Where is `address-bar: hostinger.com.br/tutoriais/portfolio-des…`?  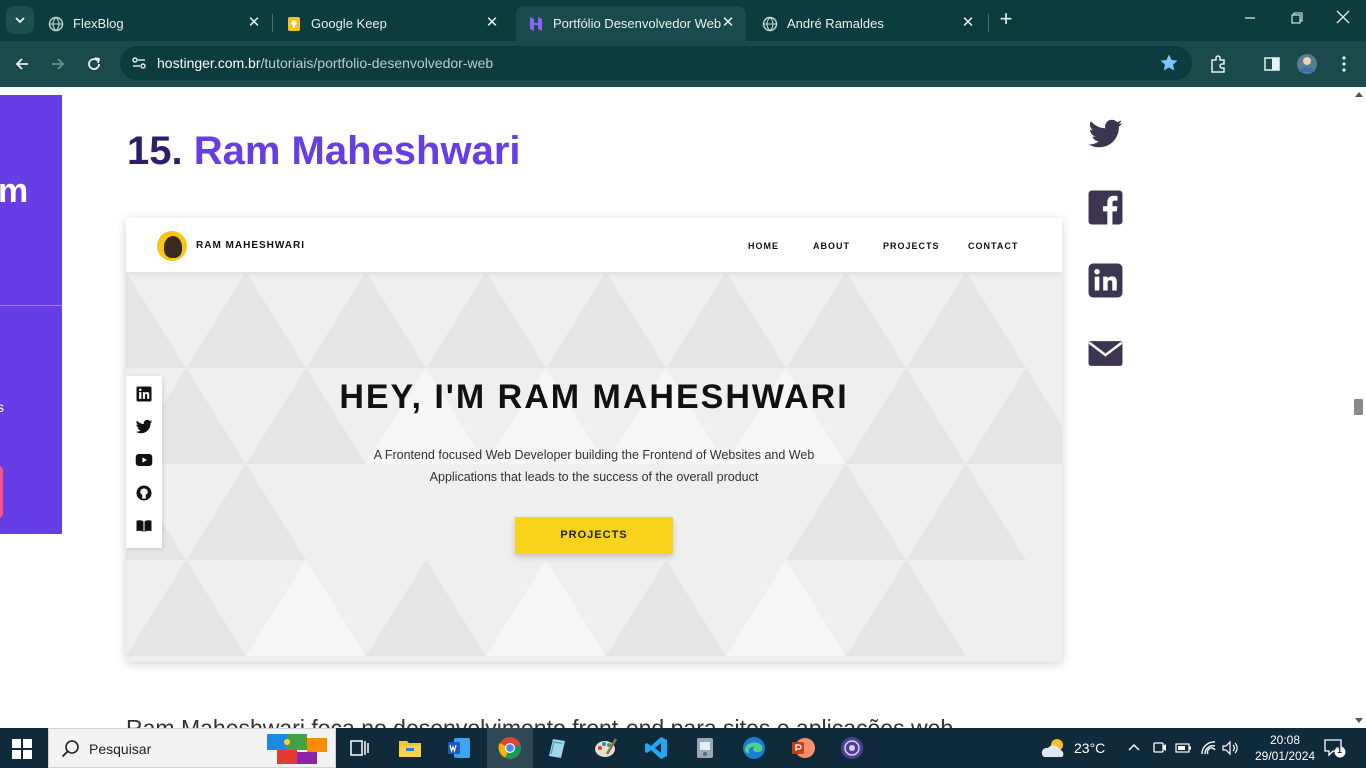 address-bar: hostinger.com.br/tutoriais/portfolio-des… is located at coordinates (656, 63).